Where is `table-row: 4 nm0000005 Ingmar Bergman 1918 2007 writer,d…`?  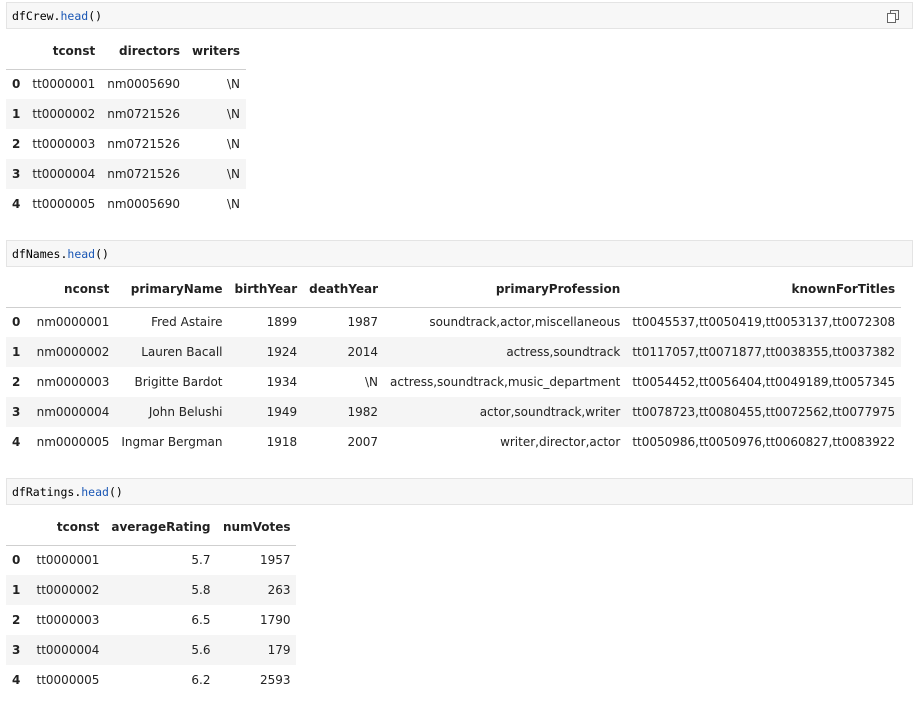
table-row: 4 nm0000005 Ingmar Bergman 1918 2007 writer,d… is located at coordinates (453, 442).